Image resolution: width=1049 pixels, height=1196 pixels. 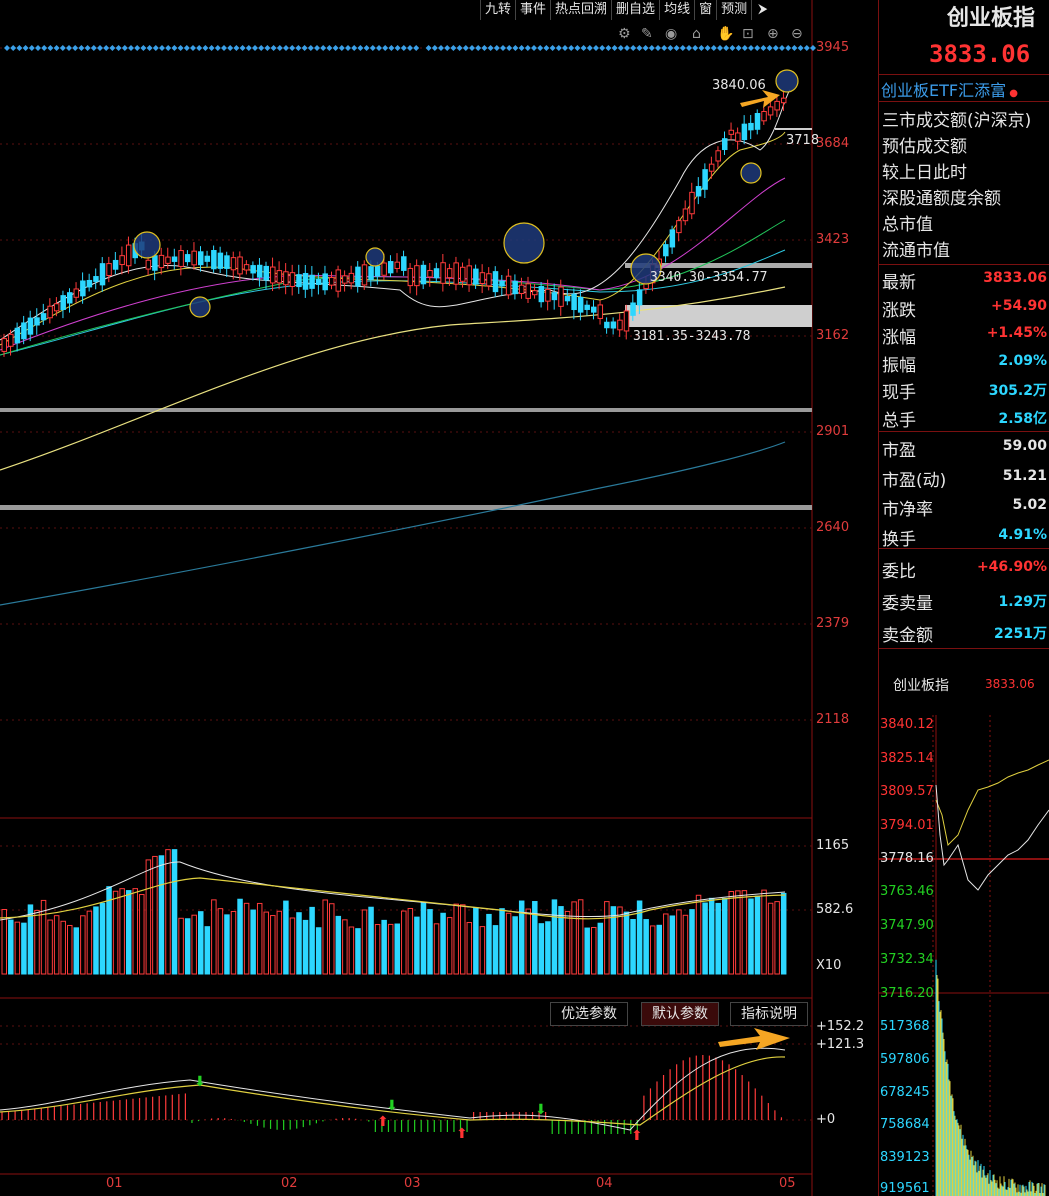 What do you see at coordinates (1017, 391) in the screenshot?
I see `quote-row-value: 305.2万` at bounding box center [1017, 391].